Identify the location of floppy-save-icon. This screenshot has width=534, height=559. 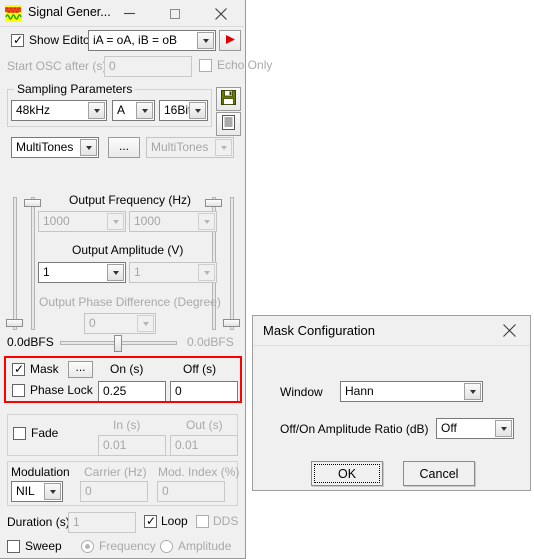
(228, 99).